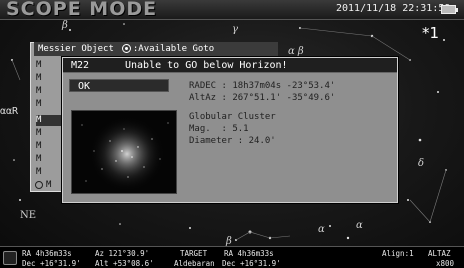  What do you see at coordinates (49, 120) in the screenshot?
I see `list-item-selected: M` at bounding box center [49, 120].